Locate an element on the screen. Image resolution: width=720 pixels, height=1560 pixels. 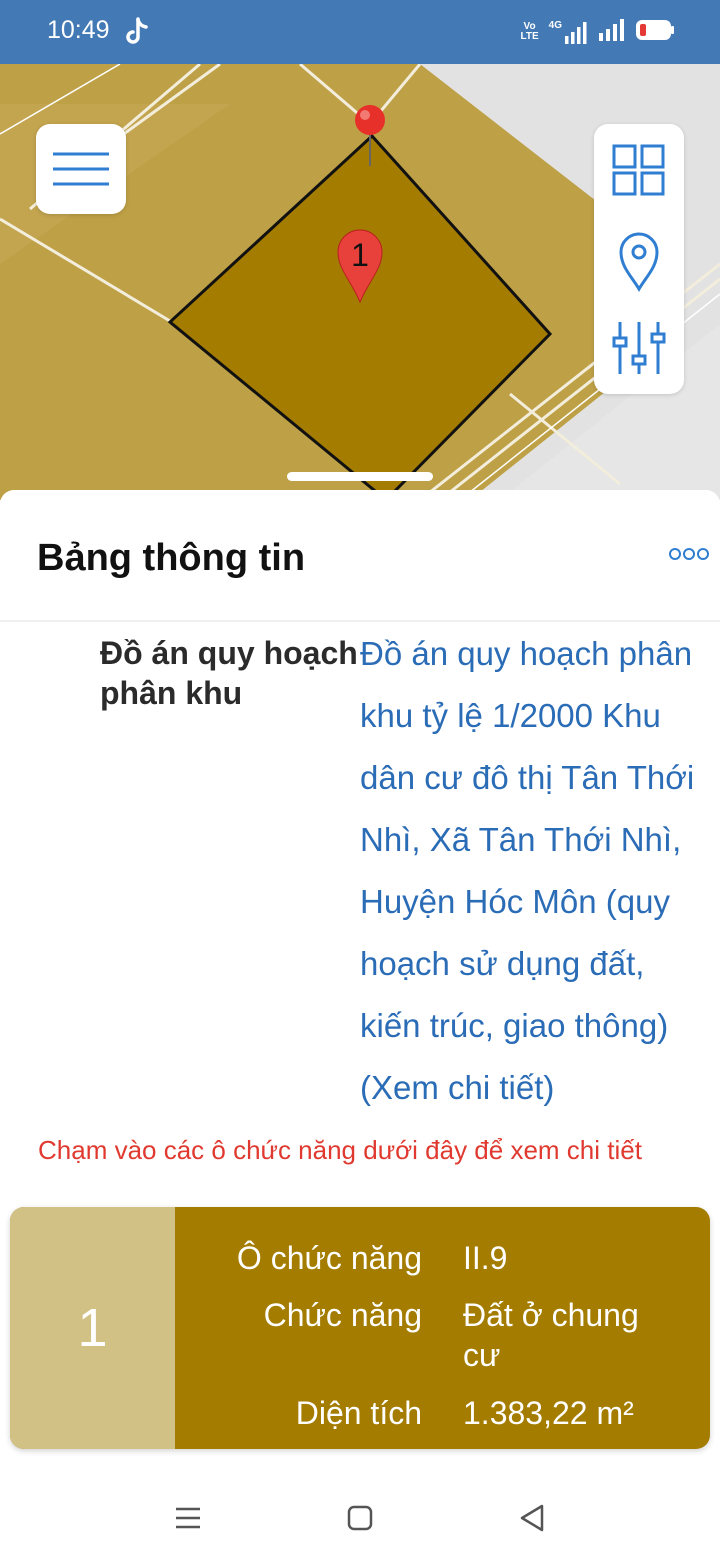
home-icon is located at coordinates (360, 1518).